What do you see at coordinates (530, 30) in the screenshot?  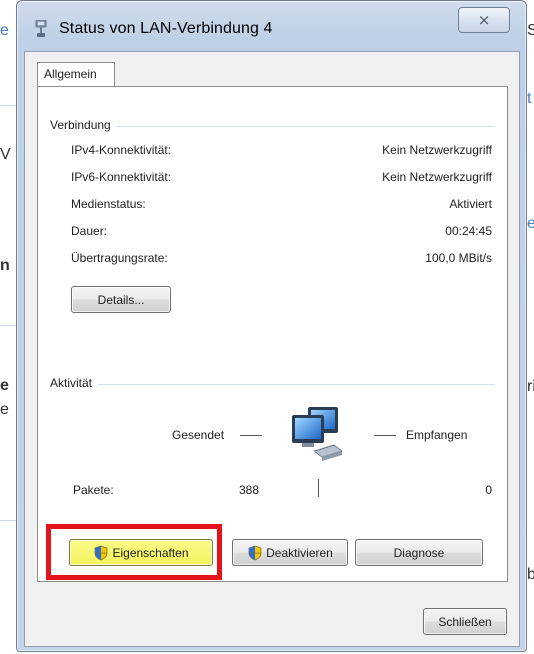 I see `background-fragment: S` at bounding box center [530, 30].